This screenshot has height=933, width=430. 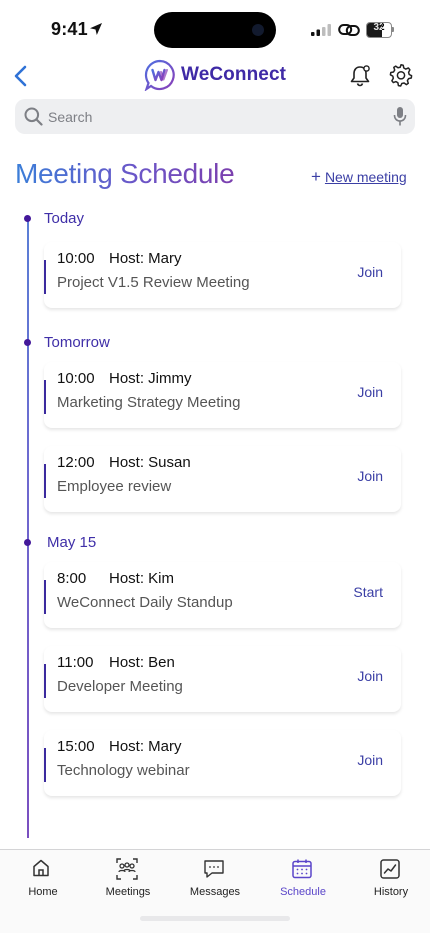 I want to click on meeting-card: 12:00 Host: Susan Employee review Join, so click(x=222, y=479).